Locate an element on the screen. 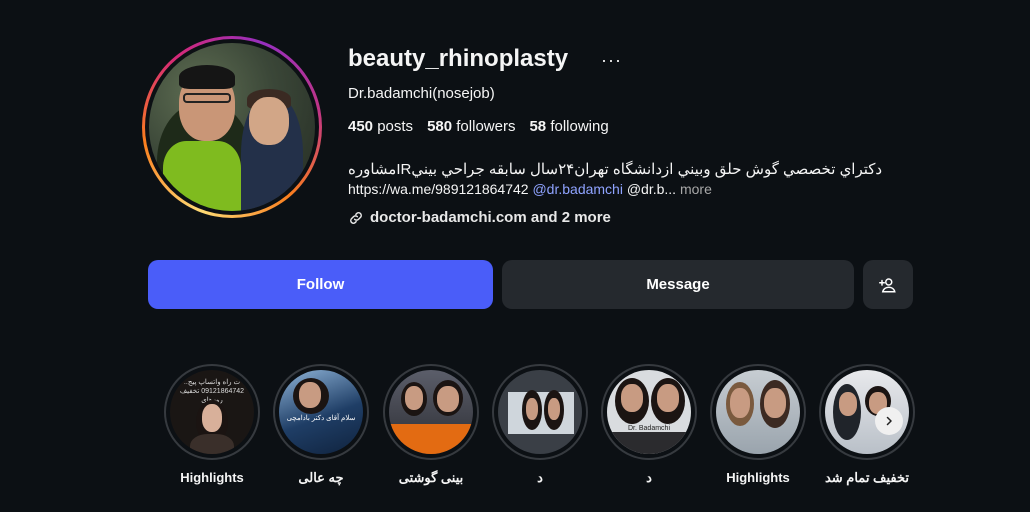 The width and height of the screenshot is (1030, 512). highlight-item: د is located at coordinates (540, 425).